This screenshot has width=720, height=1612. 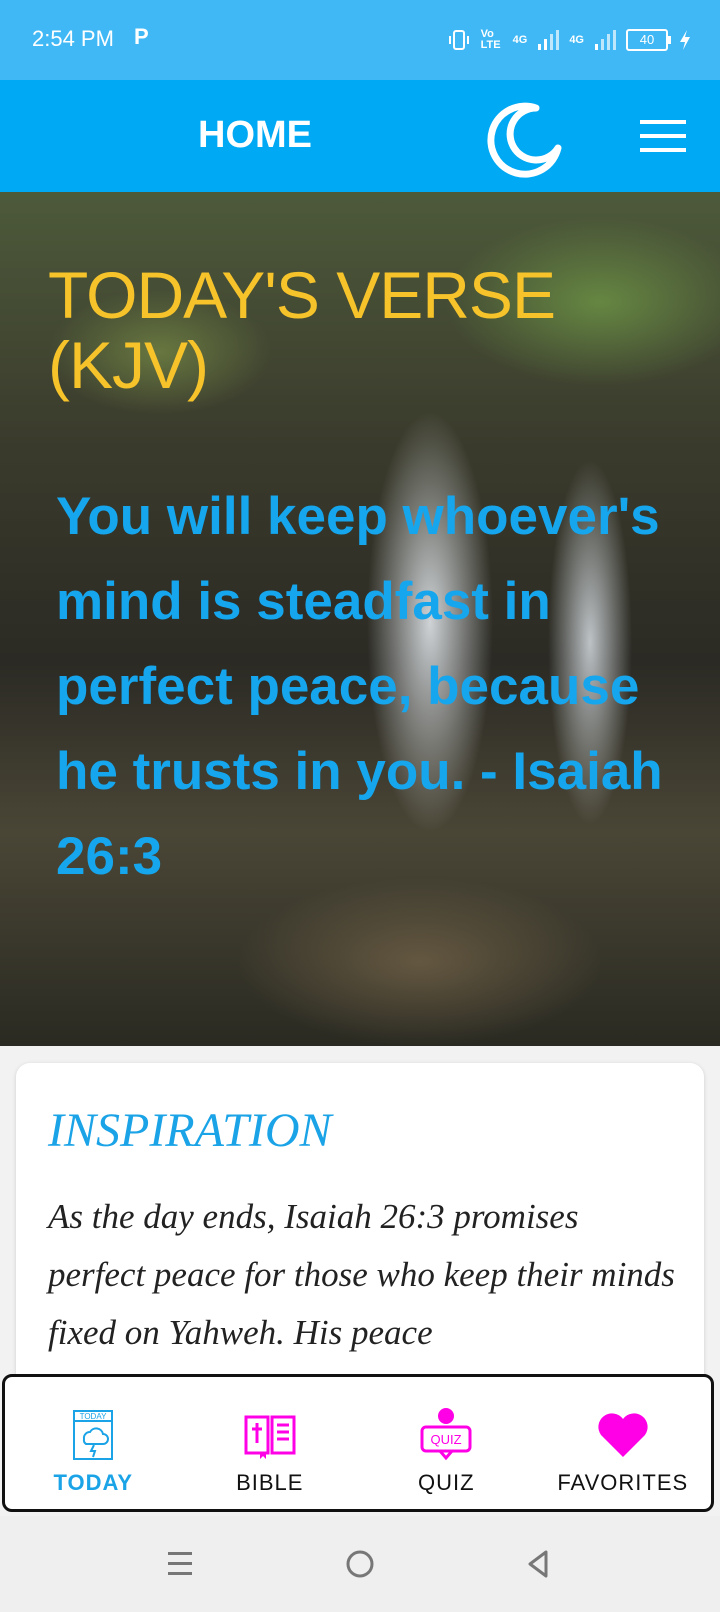 I want to click on app-bar: HOME, so click(x=360, y=136).